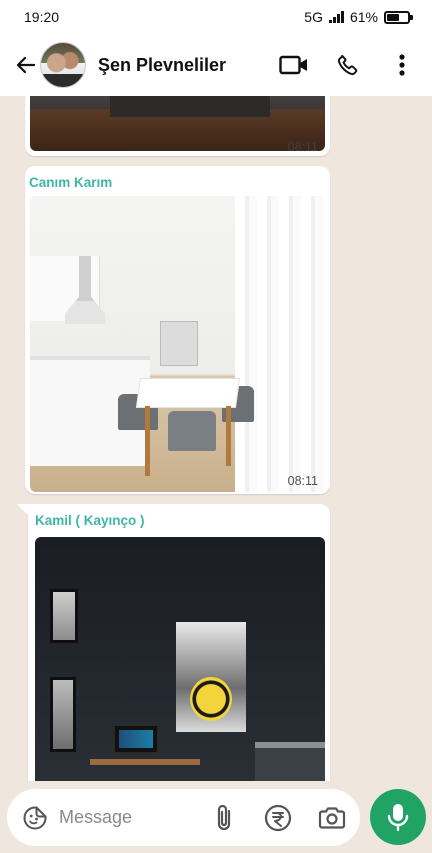  I want to click on status-bar: 19:20 5G 61%, so click(216, 17).